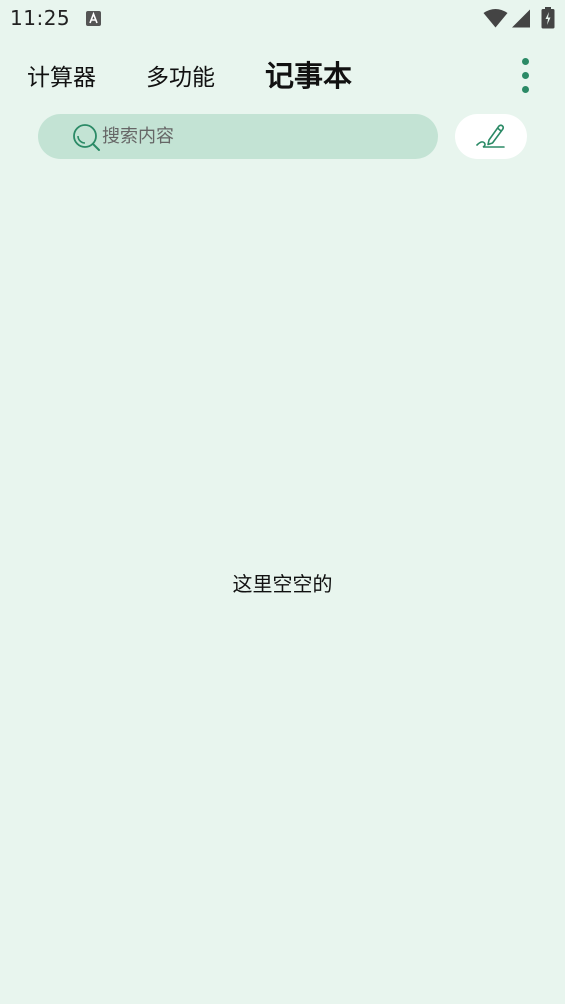  I want to click on battery-charging-icon, so click(548, 18).